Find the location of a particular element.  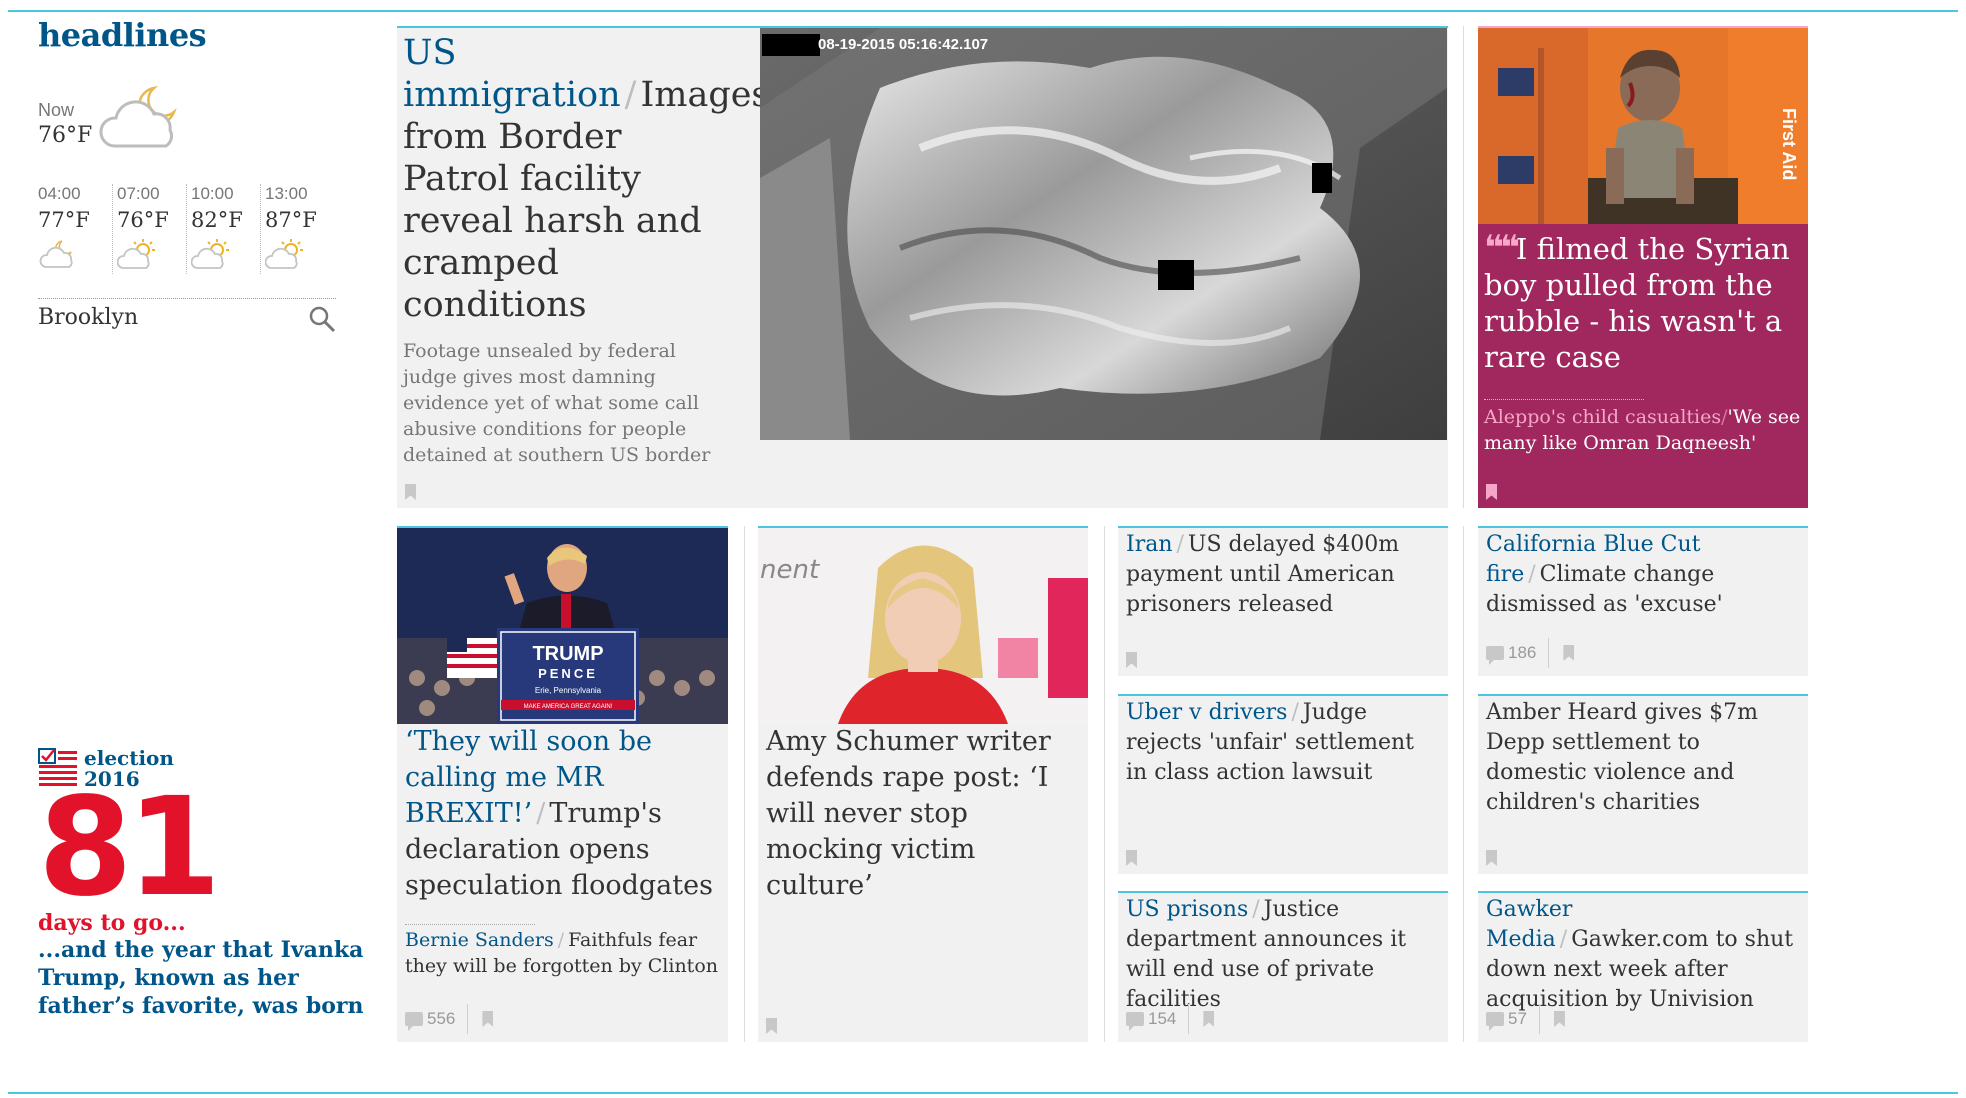

bottom-rule is located at coordinates (983, 1093).